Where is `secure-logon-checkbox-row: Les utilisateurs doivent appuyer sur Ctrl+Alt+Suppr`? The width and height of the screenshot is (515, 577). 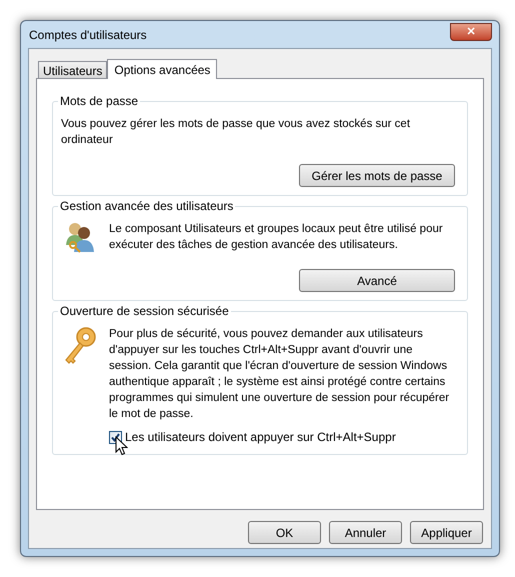
secure-logon-checkbox-row: Les utilisateurs doivent appuyer sur Ctrl+Alt+Suppr is located at coordinates (284, 437).